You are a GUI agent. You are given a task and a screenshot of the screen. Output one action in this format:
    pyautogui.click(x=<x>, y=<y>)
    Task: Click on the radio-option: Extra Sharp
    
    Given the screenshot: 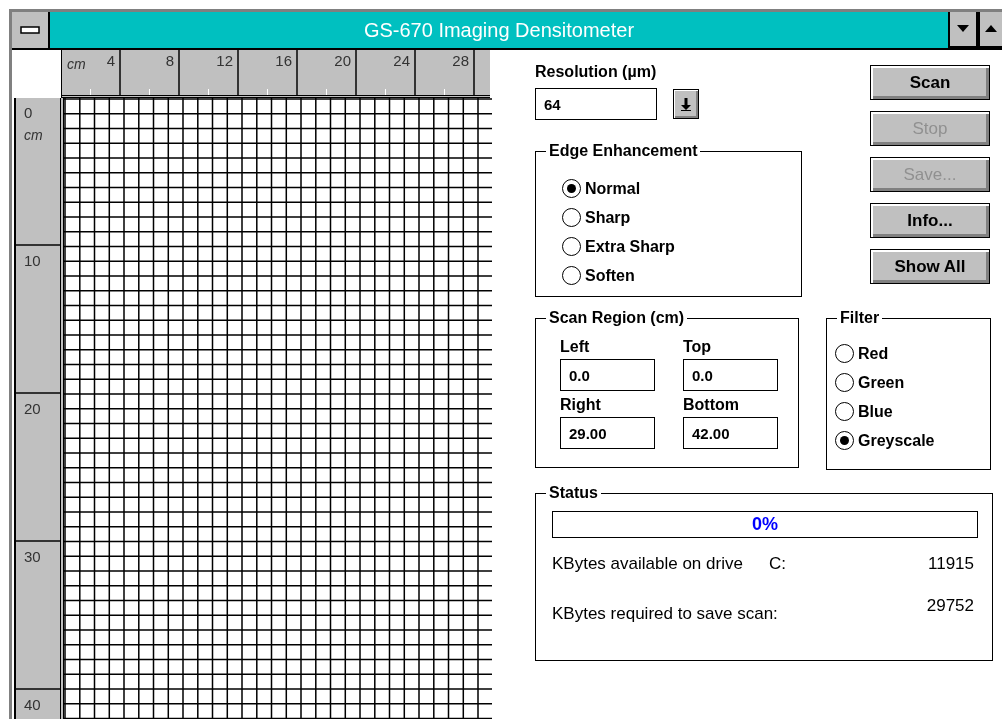 What is the action you would take?
    pyautogui.click(x=681, y=246)
    